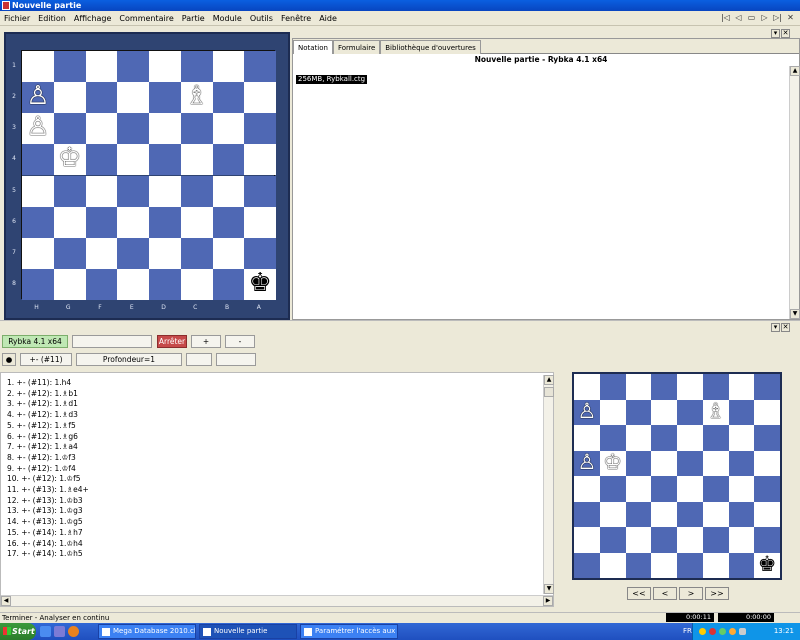 The image size is (800, 640). What do you see at coordinates (691, 593) in the screenshot?
I see `nav-next-button: >` at bounding box center [691, 593].